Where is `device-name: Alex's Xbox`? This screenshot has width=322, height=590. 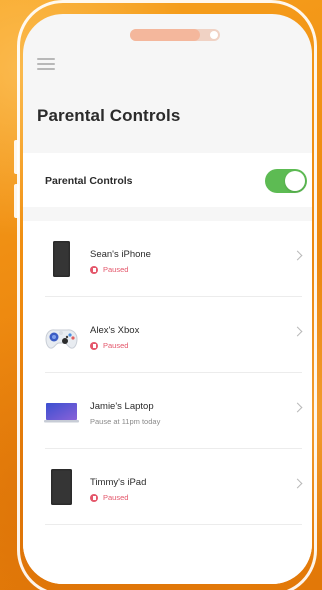 device-name: Alex's Xbox is located at coordinates (115, 330).